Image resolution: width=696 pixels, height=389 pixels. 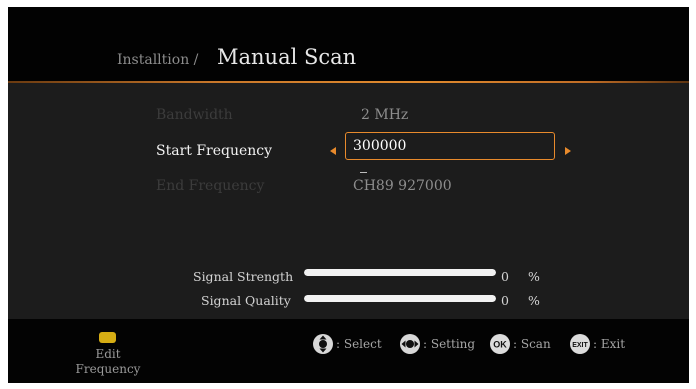 What do you see at coordinates (107, 337) in the screenshot?
I see `yellow-key-icon` at bounding box center [107, 337].